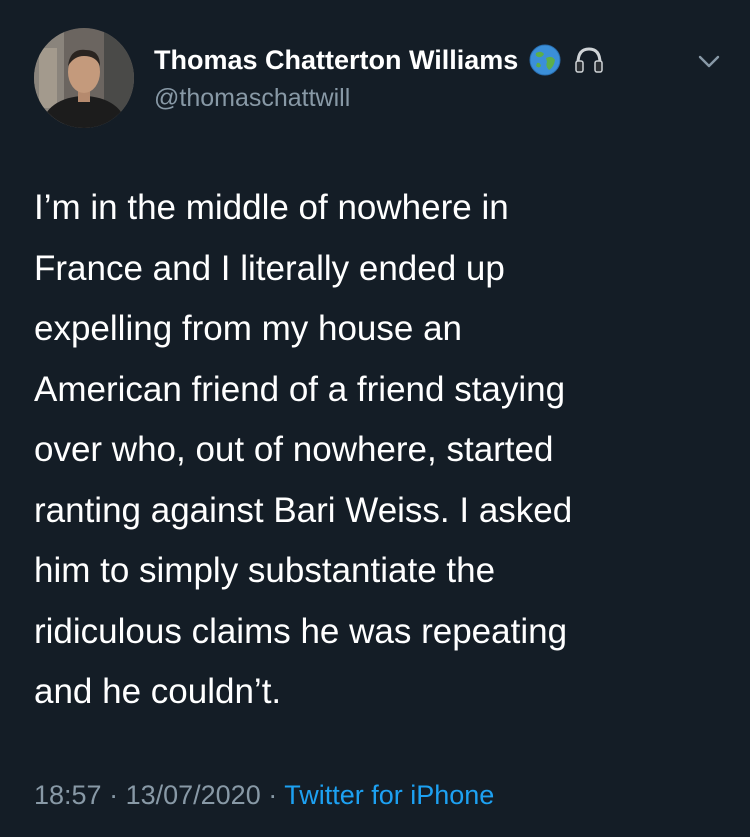 The image size is (750, 837). What do you see at coordinates (336, 60) in the screenshot?
I see `display-name: Thomas Chatterton Williams` at bounding box center [336, 60].